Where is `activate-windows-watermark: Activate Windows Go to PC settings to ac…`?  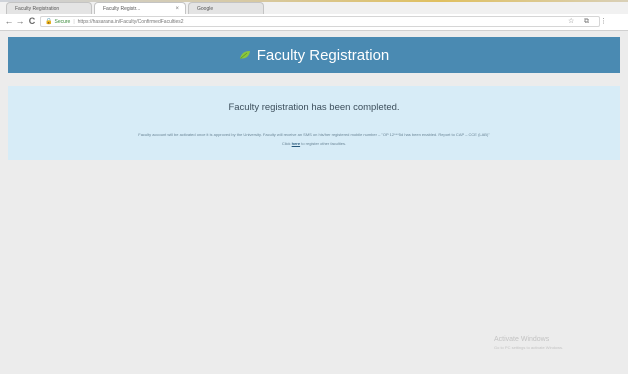 activate-windows-watermark: Activate Windows Go to PC settings to ac… is located at coordinates (528, 343).